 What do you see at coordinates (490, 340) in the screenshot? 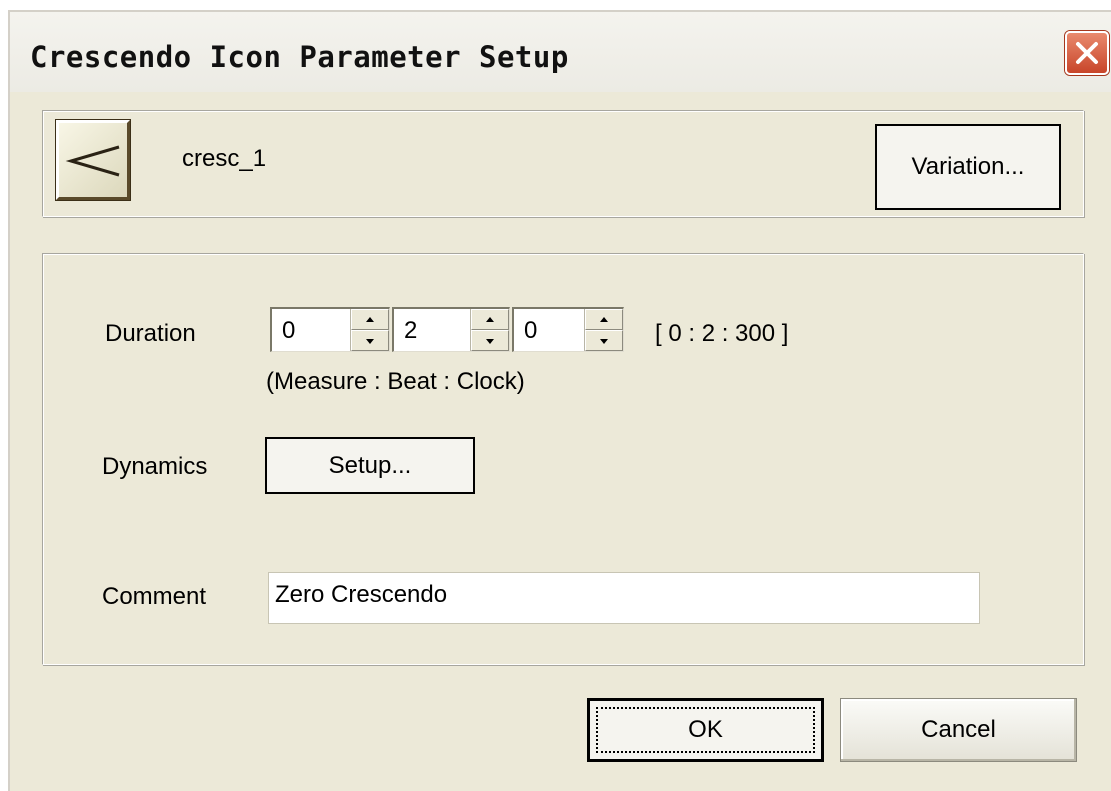
I see `beat-down-arrow-icon` at bounding box center [490, 340].